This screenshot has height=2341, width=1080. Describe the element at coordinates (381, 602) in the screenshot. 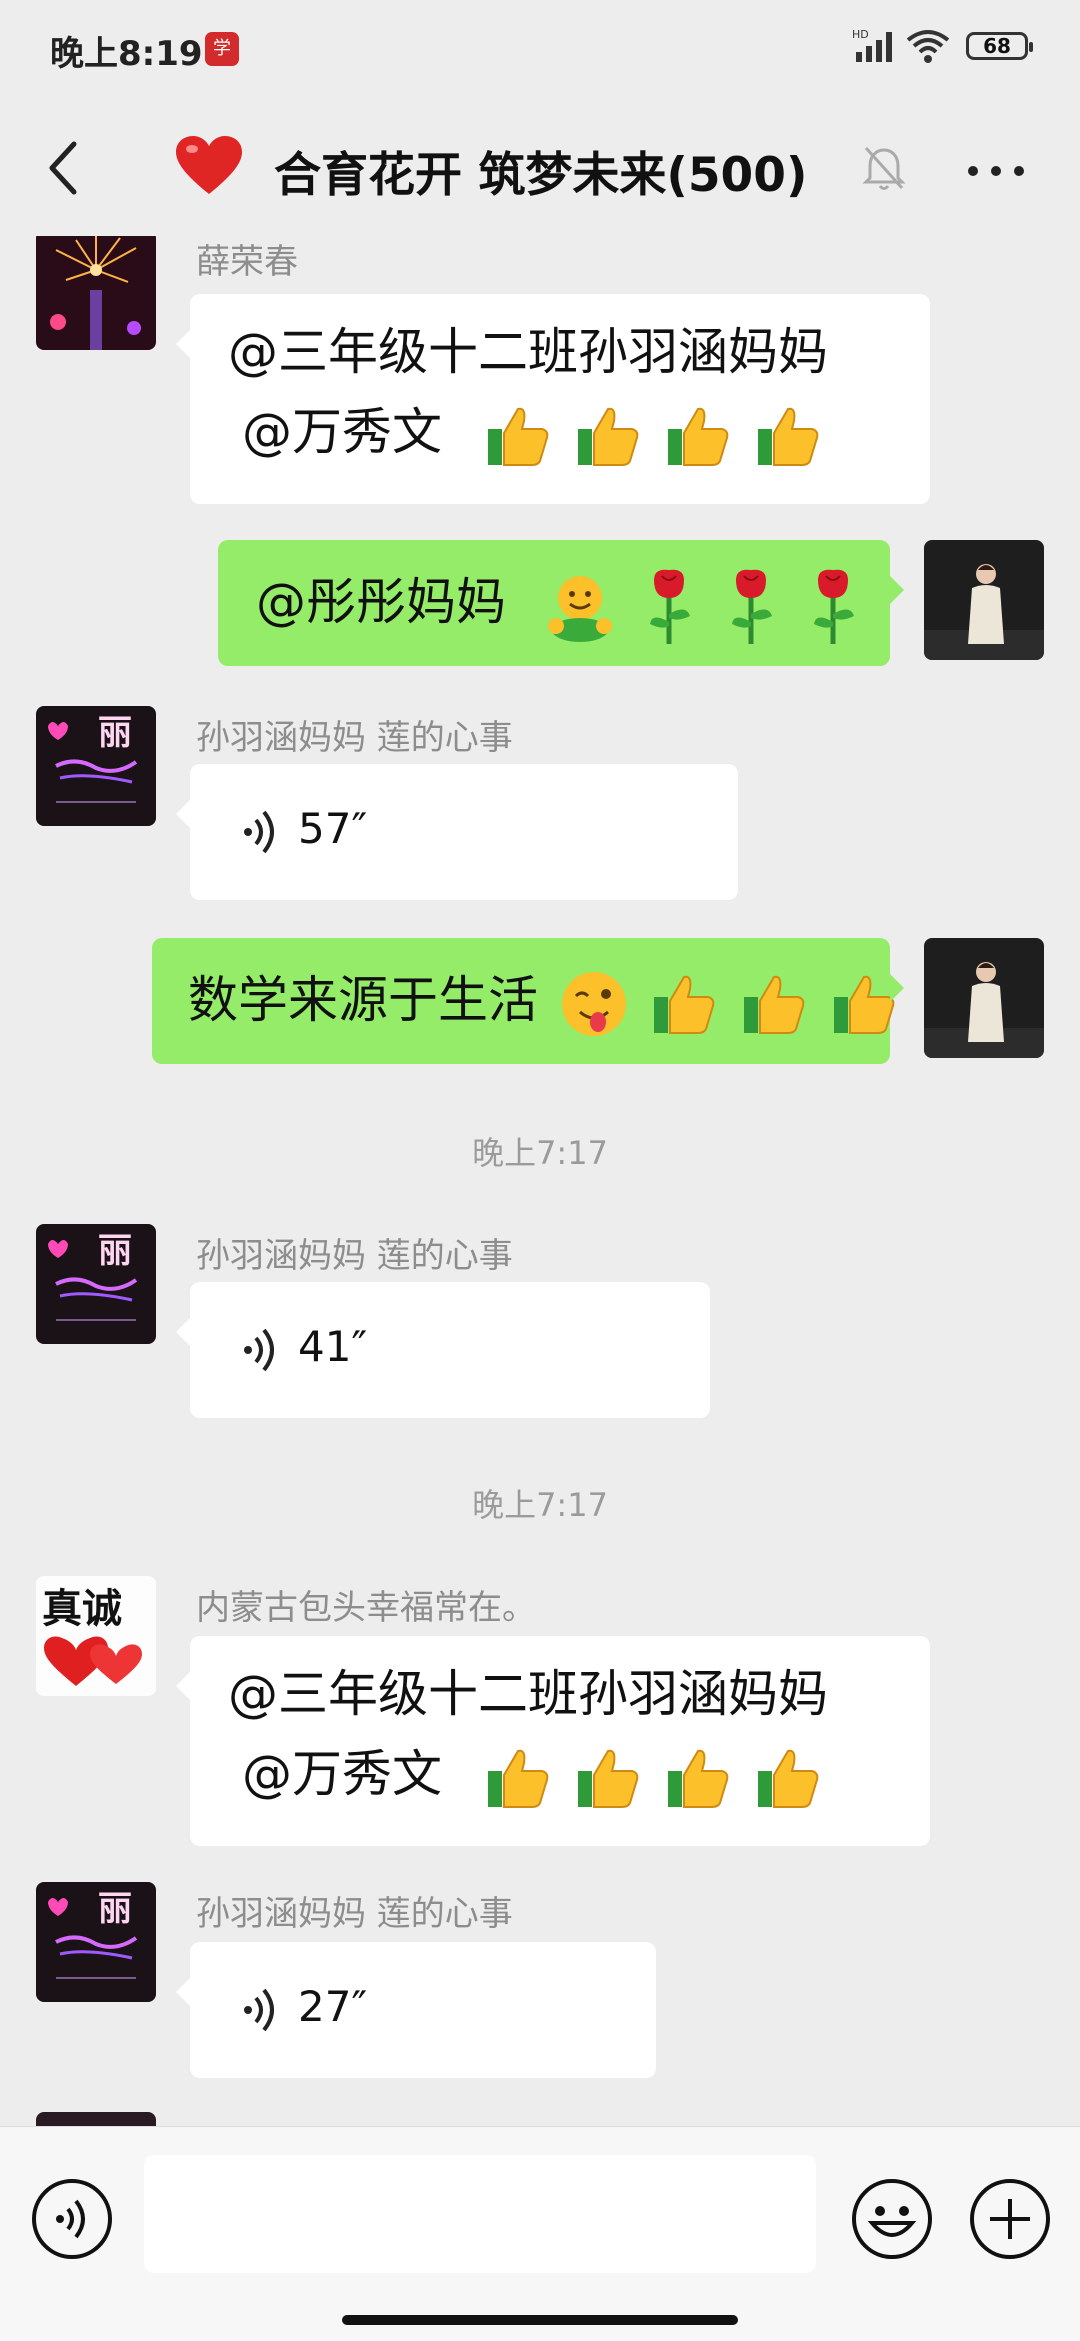

I see `message-text: @彤彤妈妈` at that location.